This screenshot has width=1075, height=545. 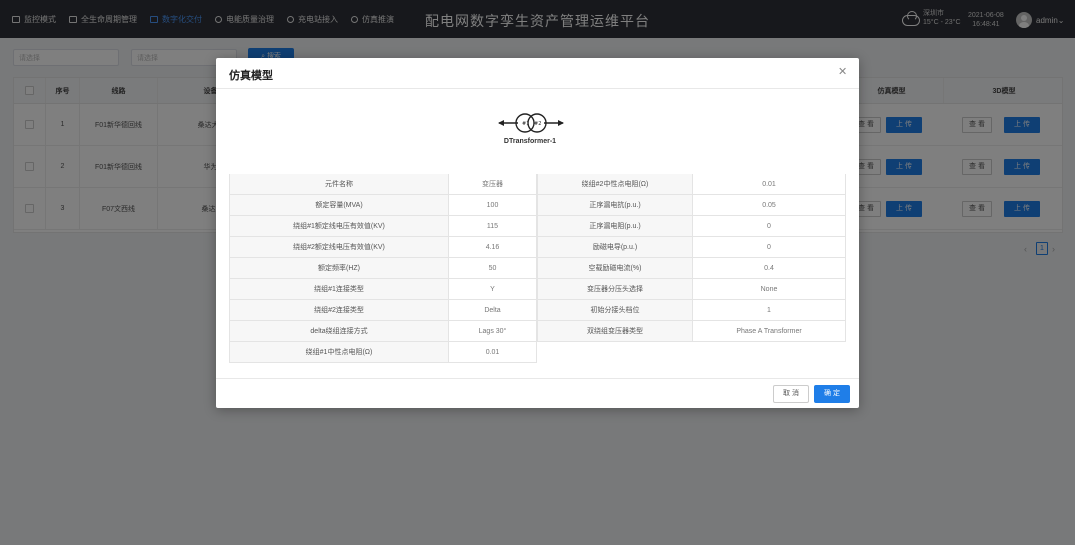 I want to click on property-value: 115, so click(x=493, y=226).